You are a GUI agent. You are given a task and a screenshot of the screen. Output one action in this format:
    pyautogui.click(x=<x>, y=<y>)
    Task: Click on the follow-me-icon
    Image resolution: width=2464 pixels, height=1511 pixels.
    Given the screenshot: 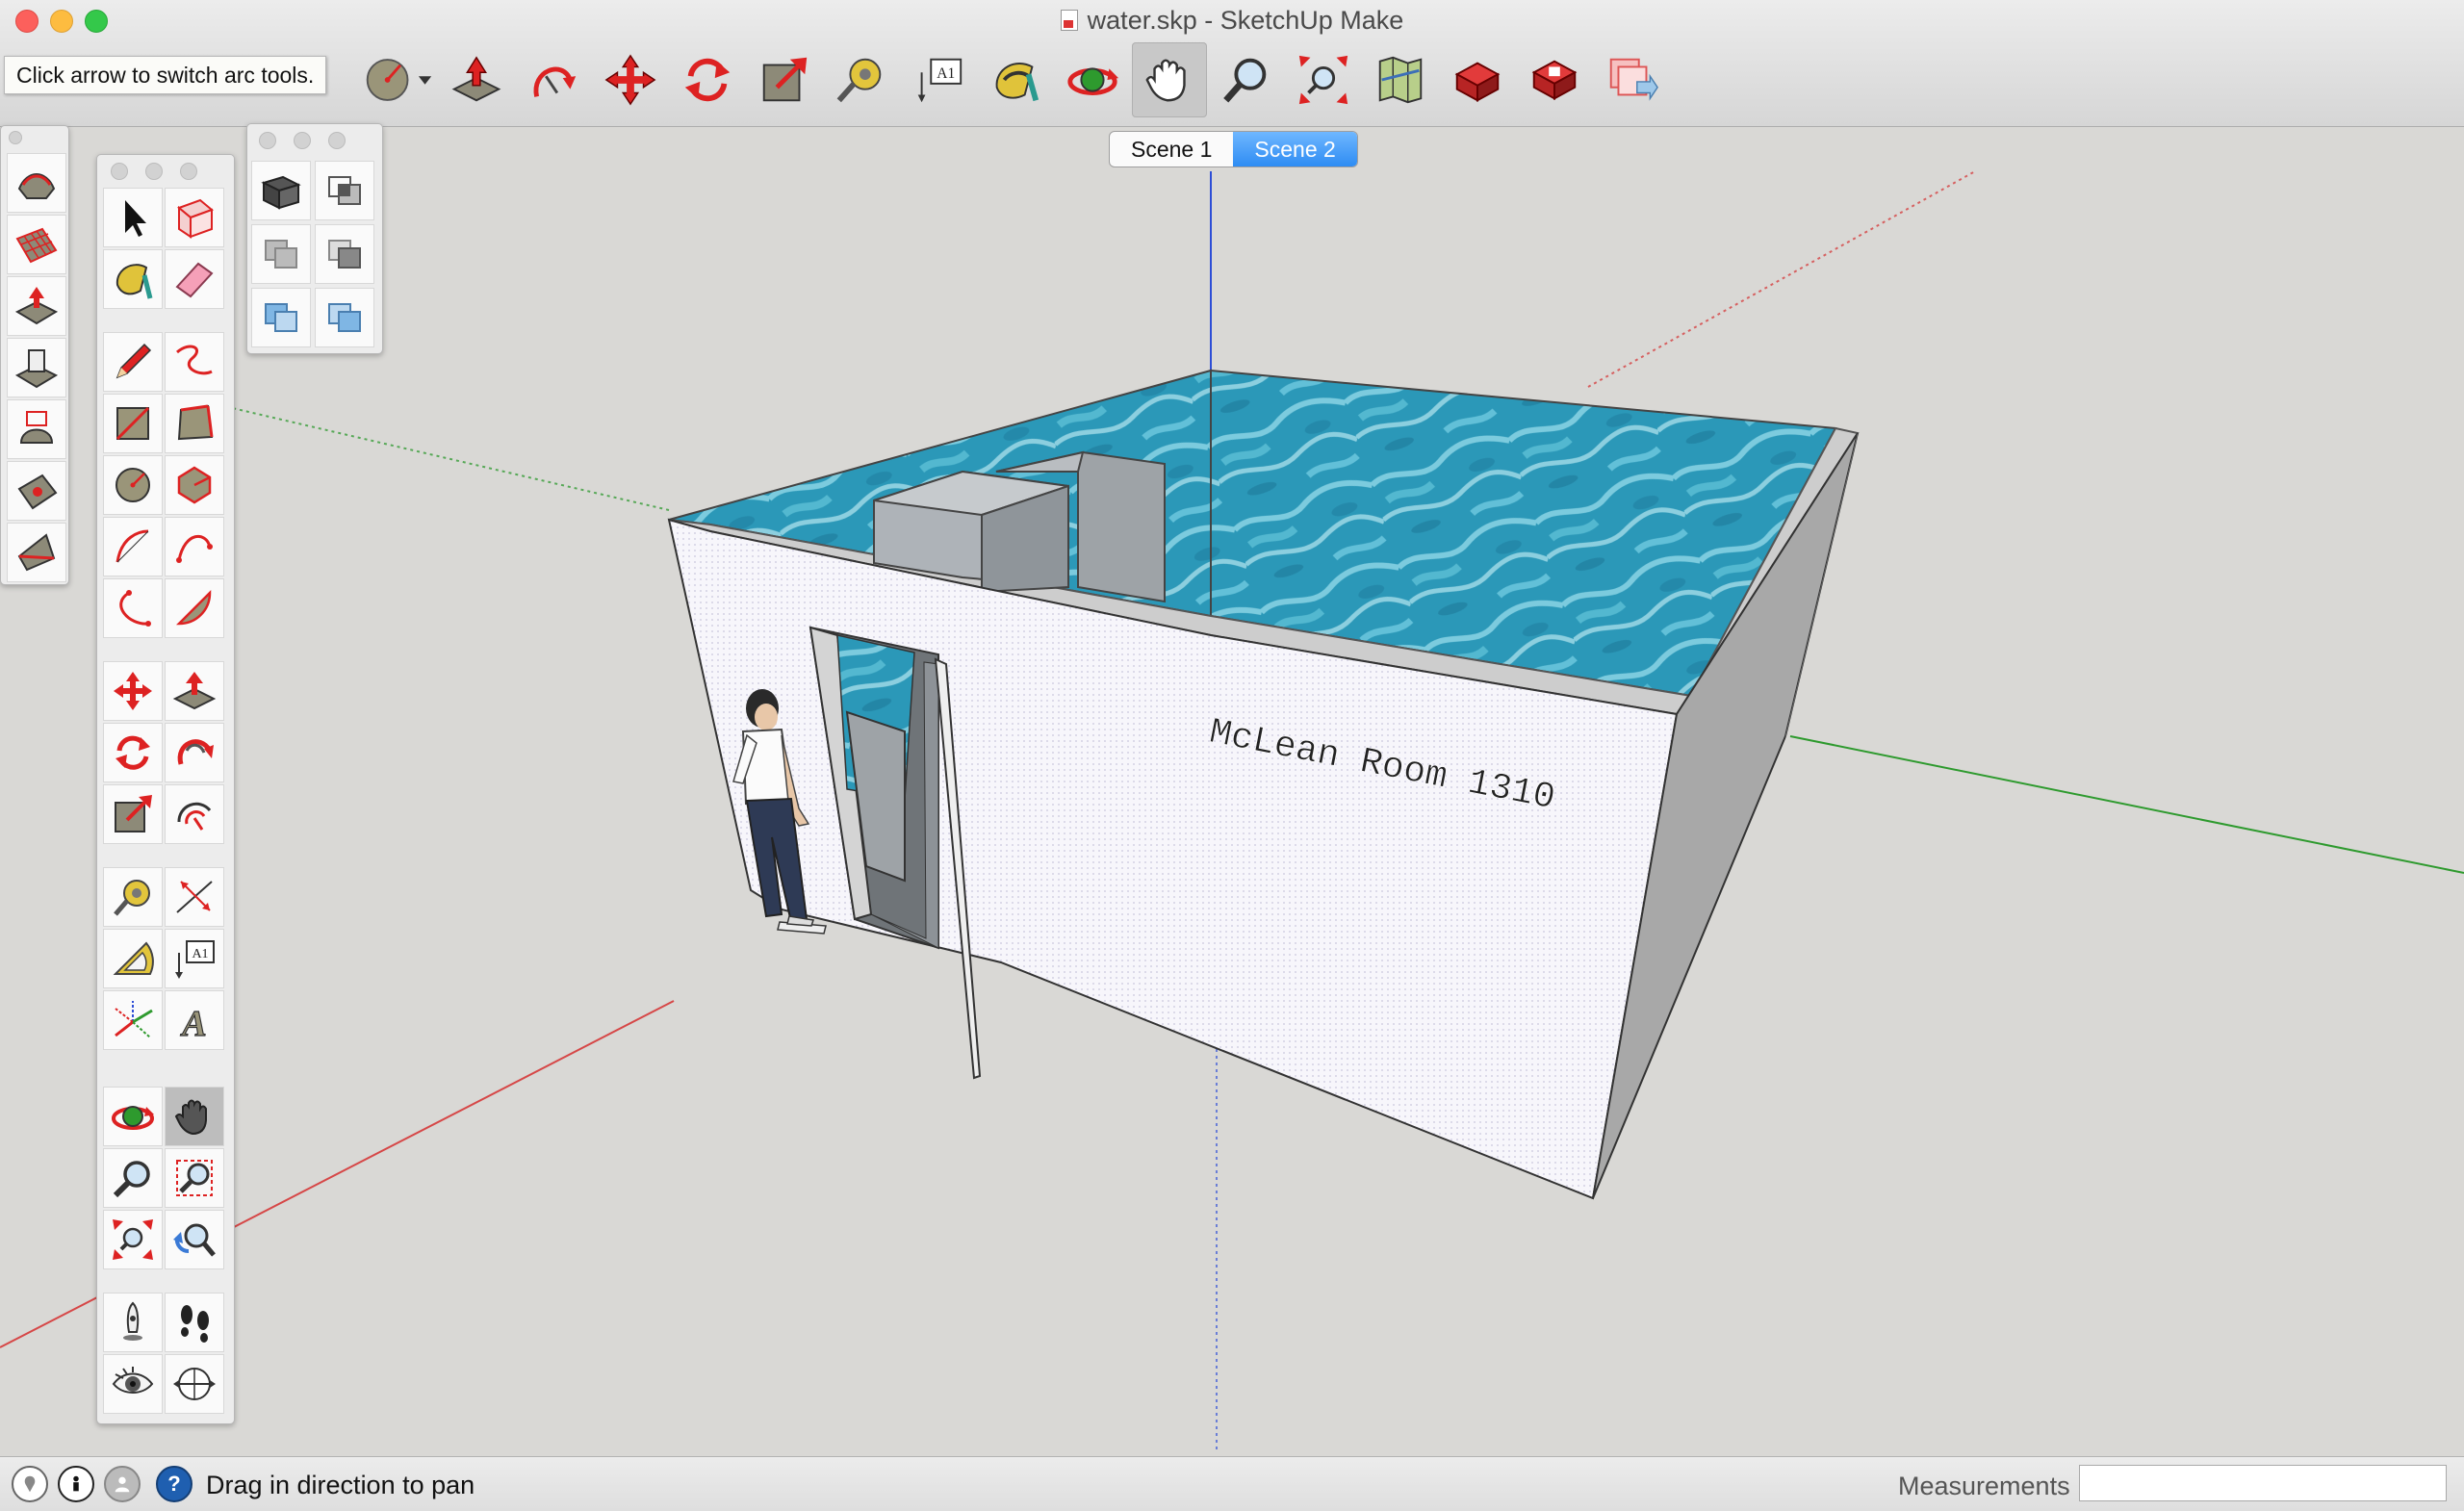 What is the action you would take?
    pyautogui.click(x=555, y=81)
    